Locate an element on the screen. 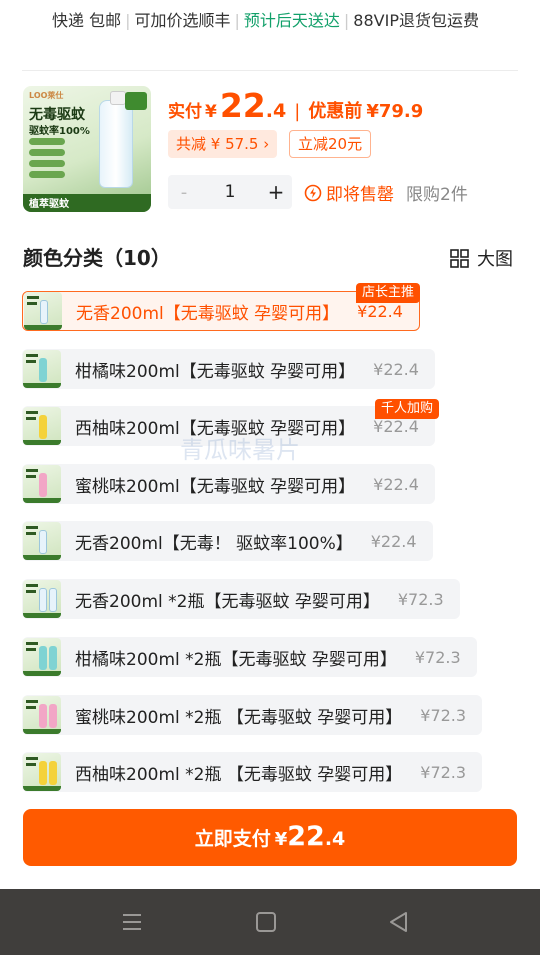 Image resolution: width=540 pixels, height=955 pixels. pay-price-decimal: .4 is located at coordinates (335, 839).